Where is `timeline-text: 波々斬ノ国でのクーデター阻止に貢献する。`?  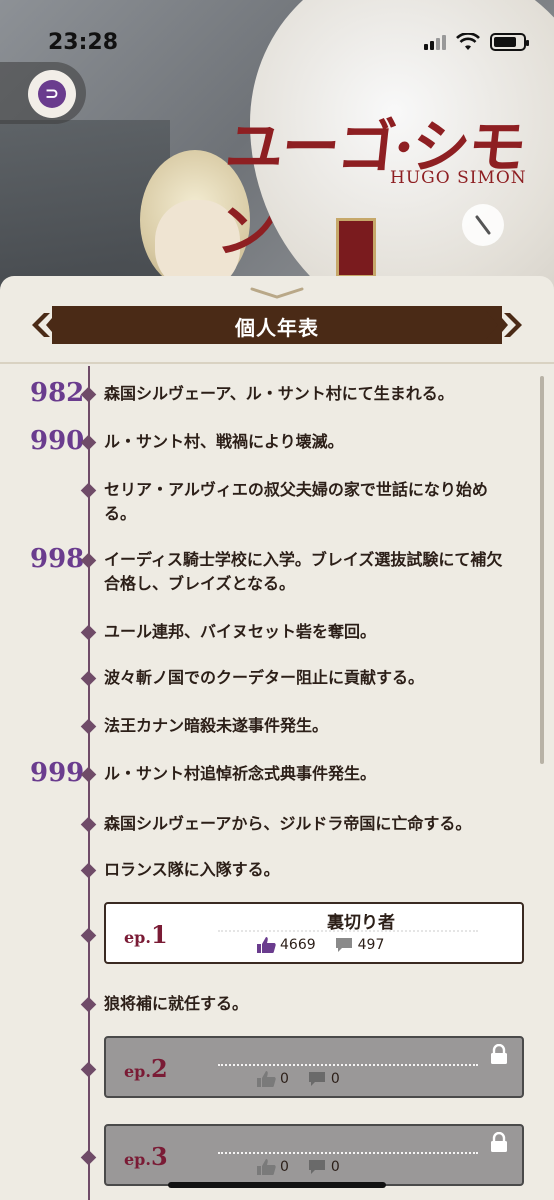 timeline-text: 波々斬ノ国でのクーデター阻止に貢献する。 is located at coordinates (264, 677).